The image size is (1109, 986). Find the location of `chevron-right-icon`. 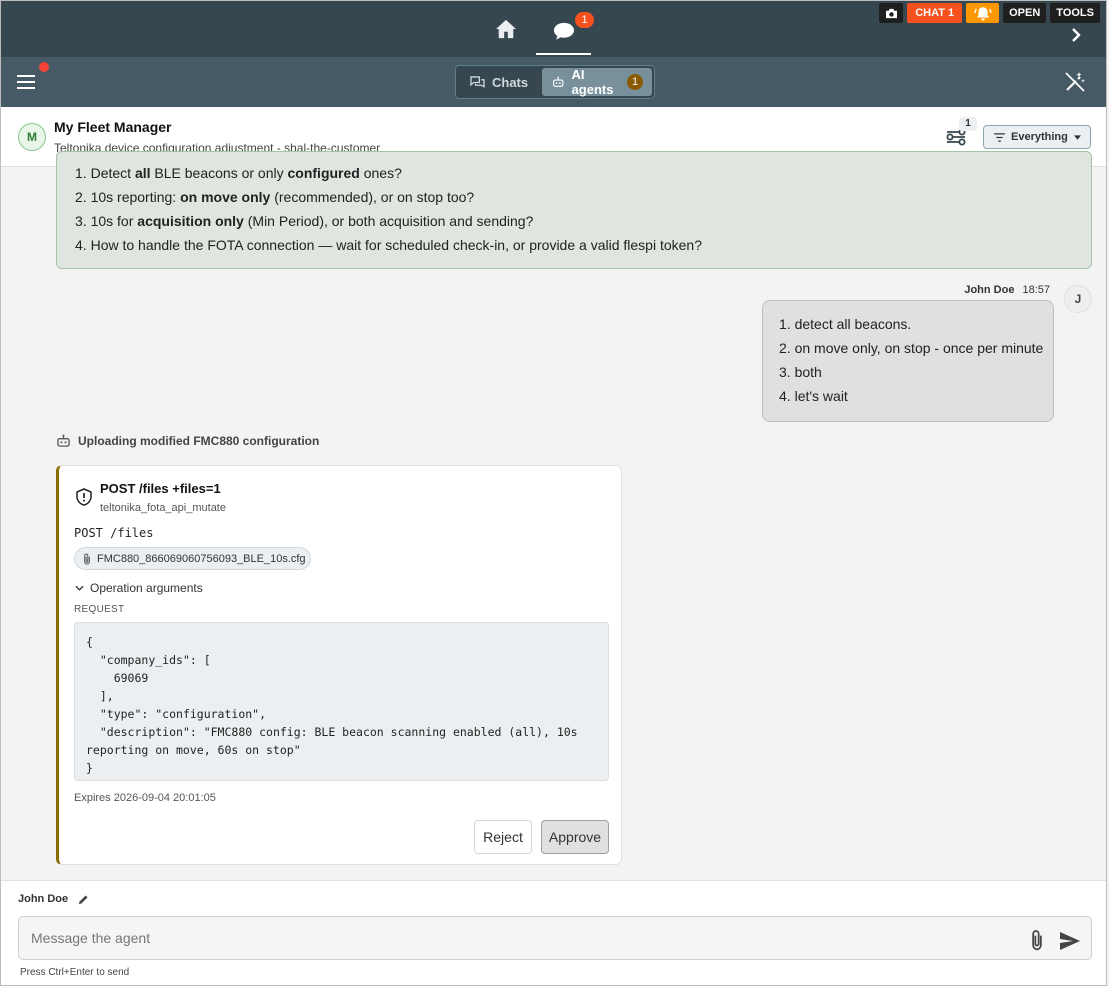

chevron-right-icon is located at coordinates (1076, 35).